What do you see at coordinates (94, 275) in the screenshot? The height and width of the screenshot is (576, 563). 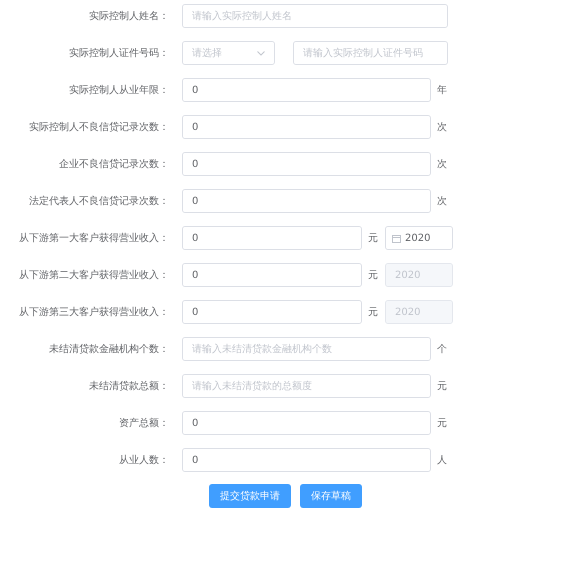 I see `field-label: 从下游第二大客户获得营业收入：` at bounding box center [94, 275].